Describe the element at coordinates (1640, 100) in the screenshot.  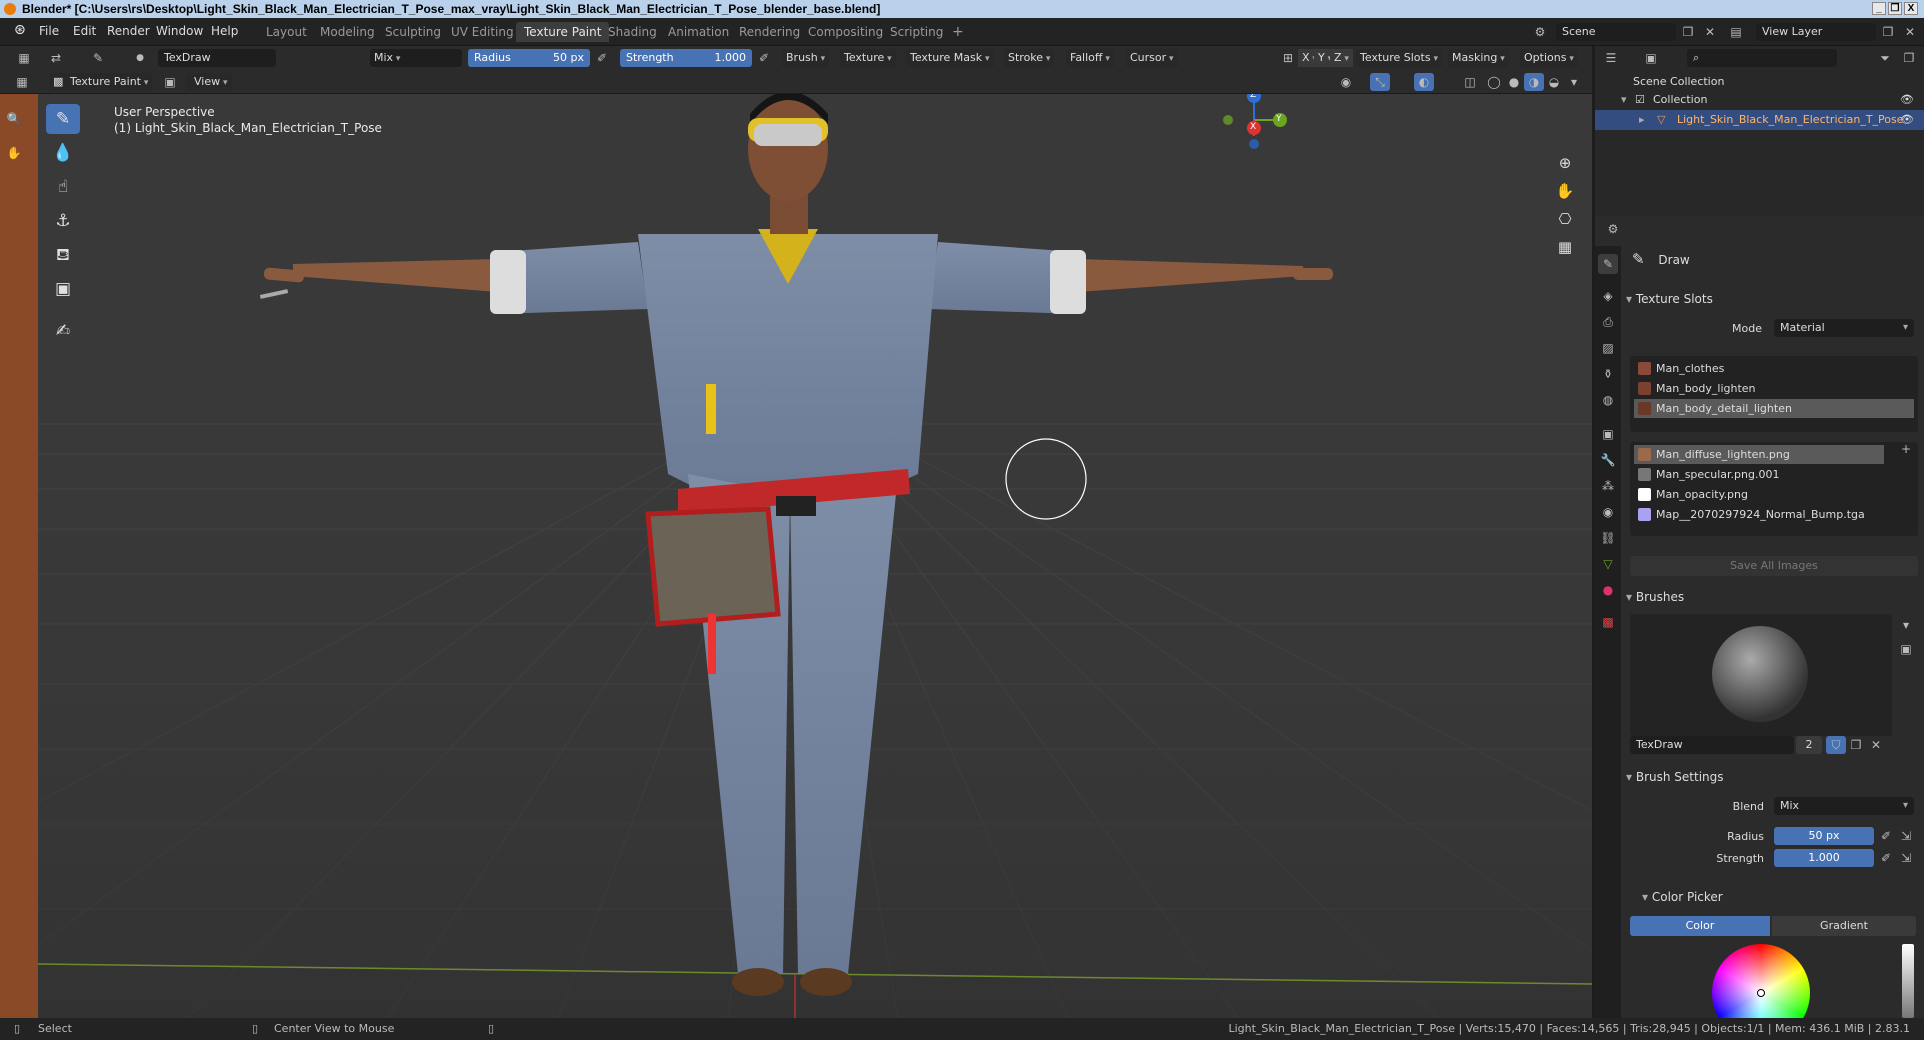
I see `checkbox-icon: ☑` at that location.